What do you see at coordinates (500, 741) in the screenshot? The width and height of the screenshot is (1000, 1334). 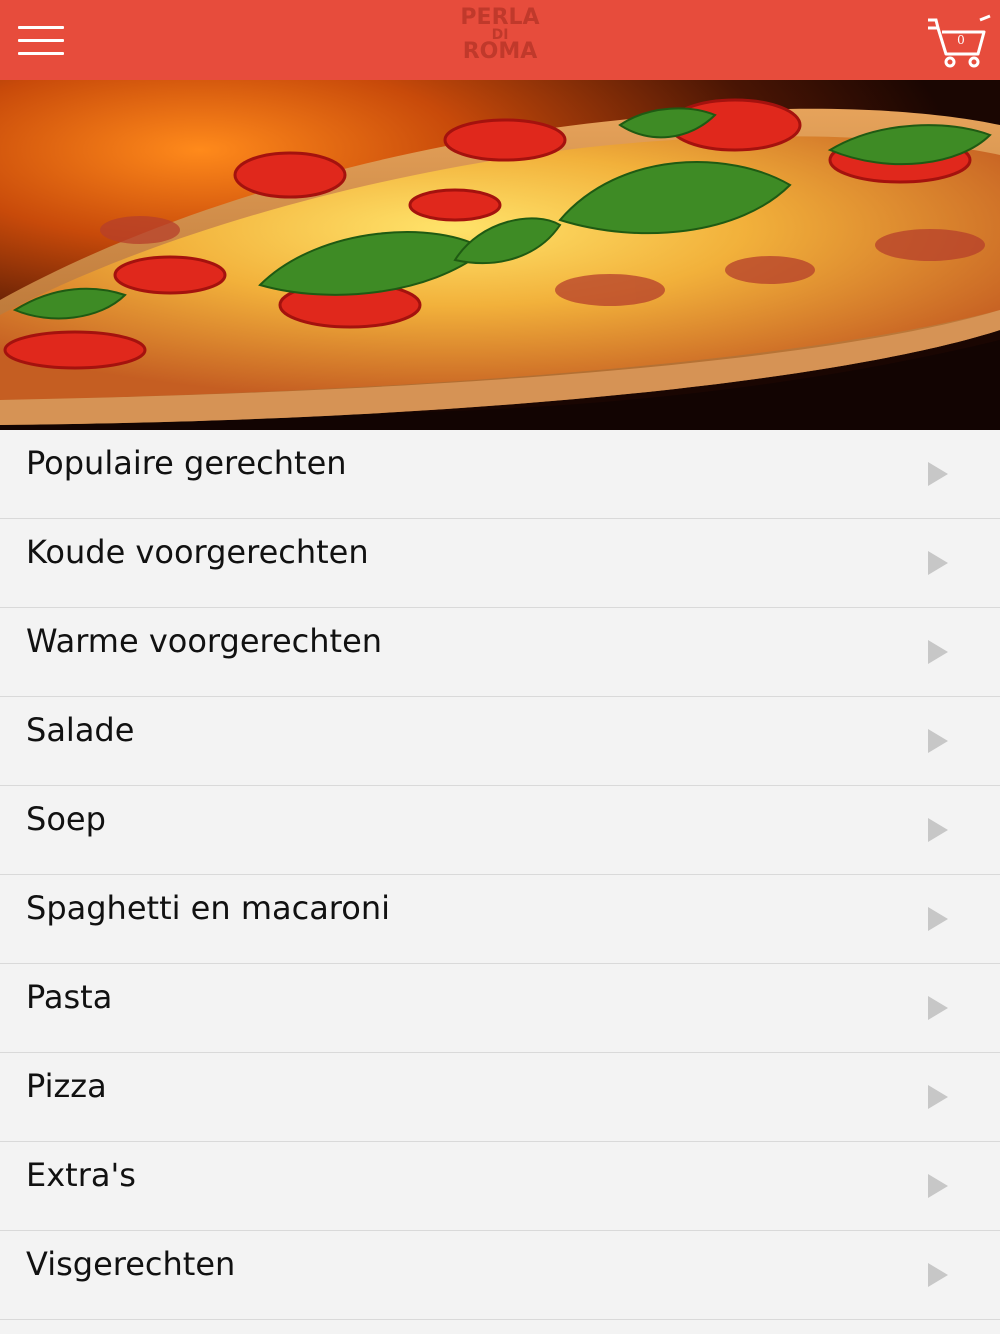 I see `menu-item-salade: Salade` at bounding box center [500, 741].